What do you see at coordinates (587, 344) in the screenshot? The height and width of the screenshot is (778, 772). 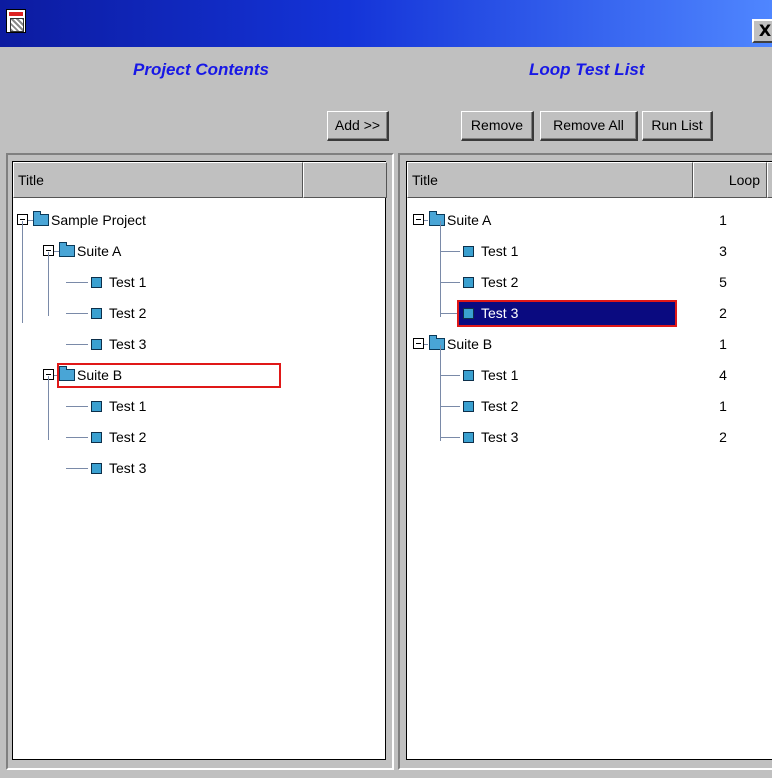 I see `loop-folder-row: Suite B 1` at bounding box center [587, 344].